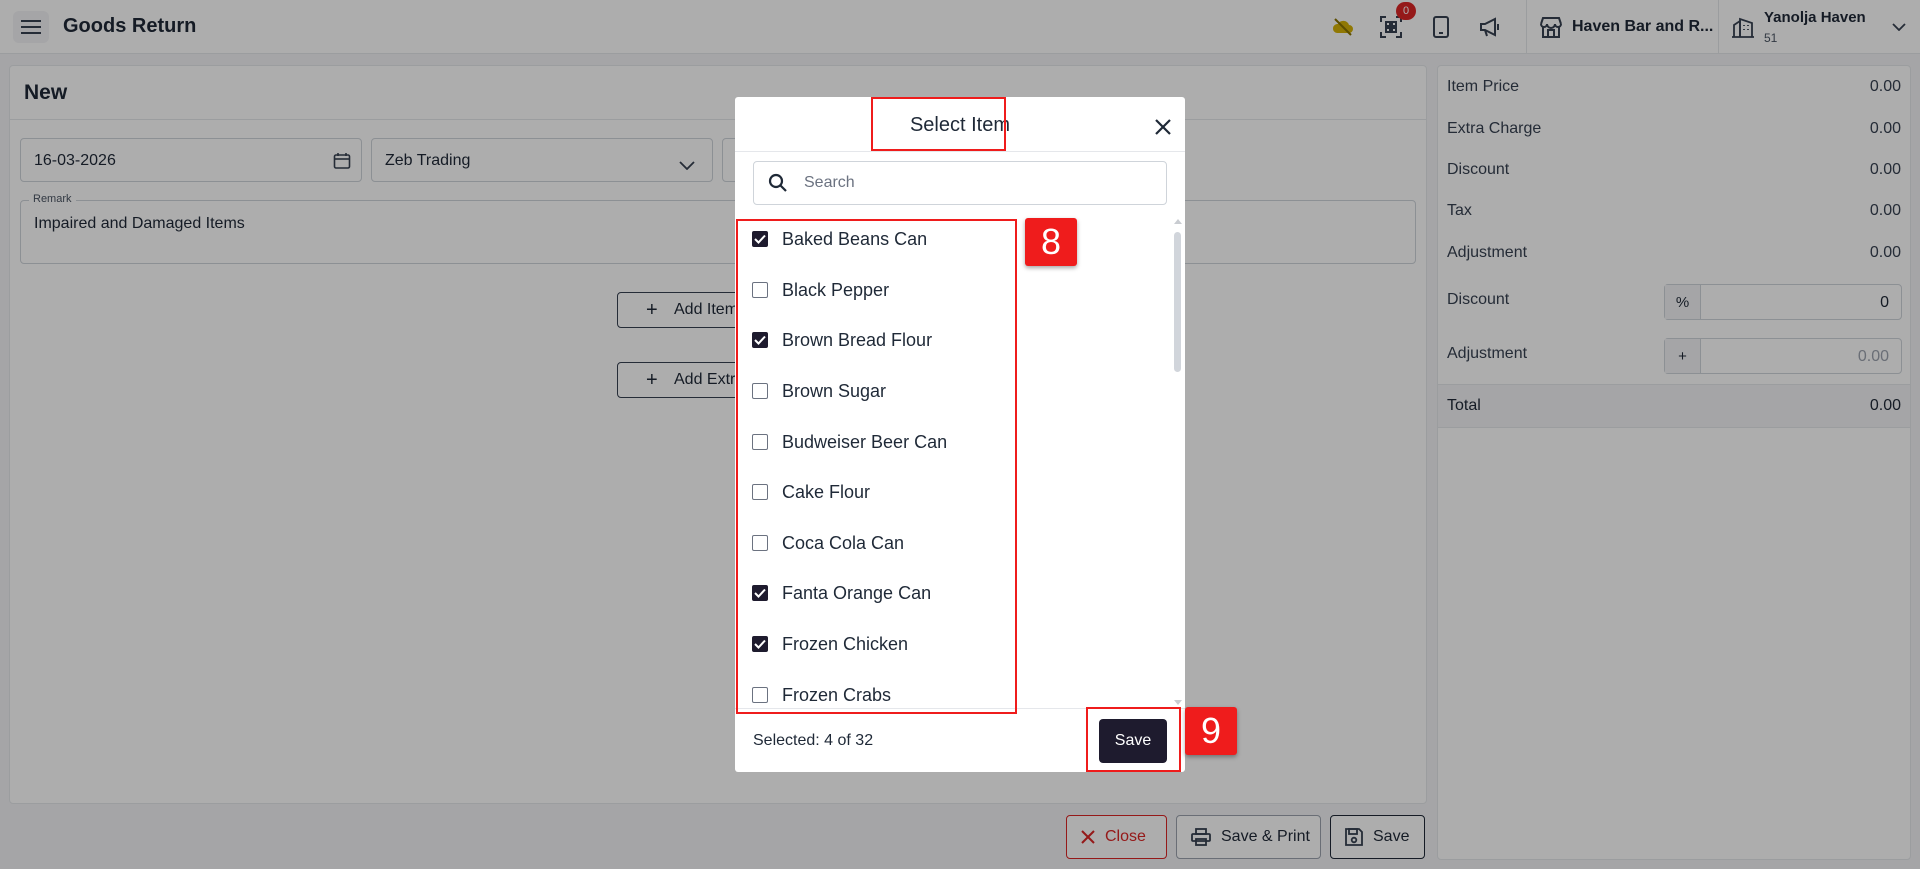 This screenshot has height=869, width=1920. Describe the element at coordinates (1178, 221) in the screenshot. I see `scroll-up-arrow-icon` at that location.